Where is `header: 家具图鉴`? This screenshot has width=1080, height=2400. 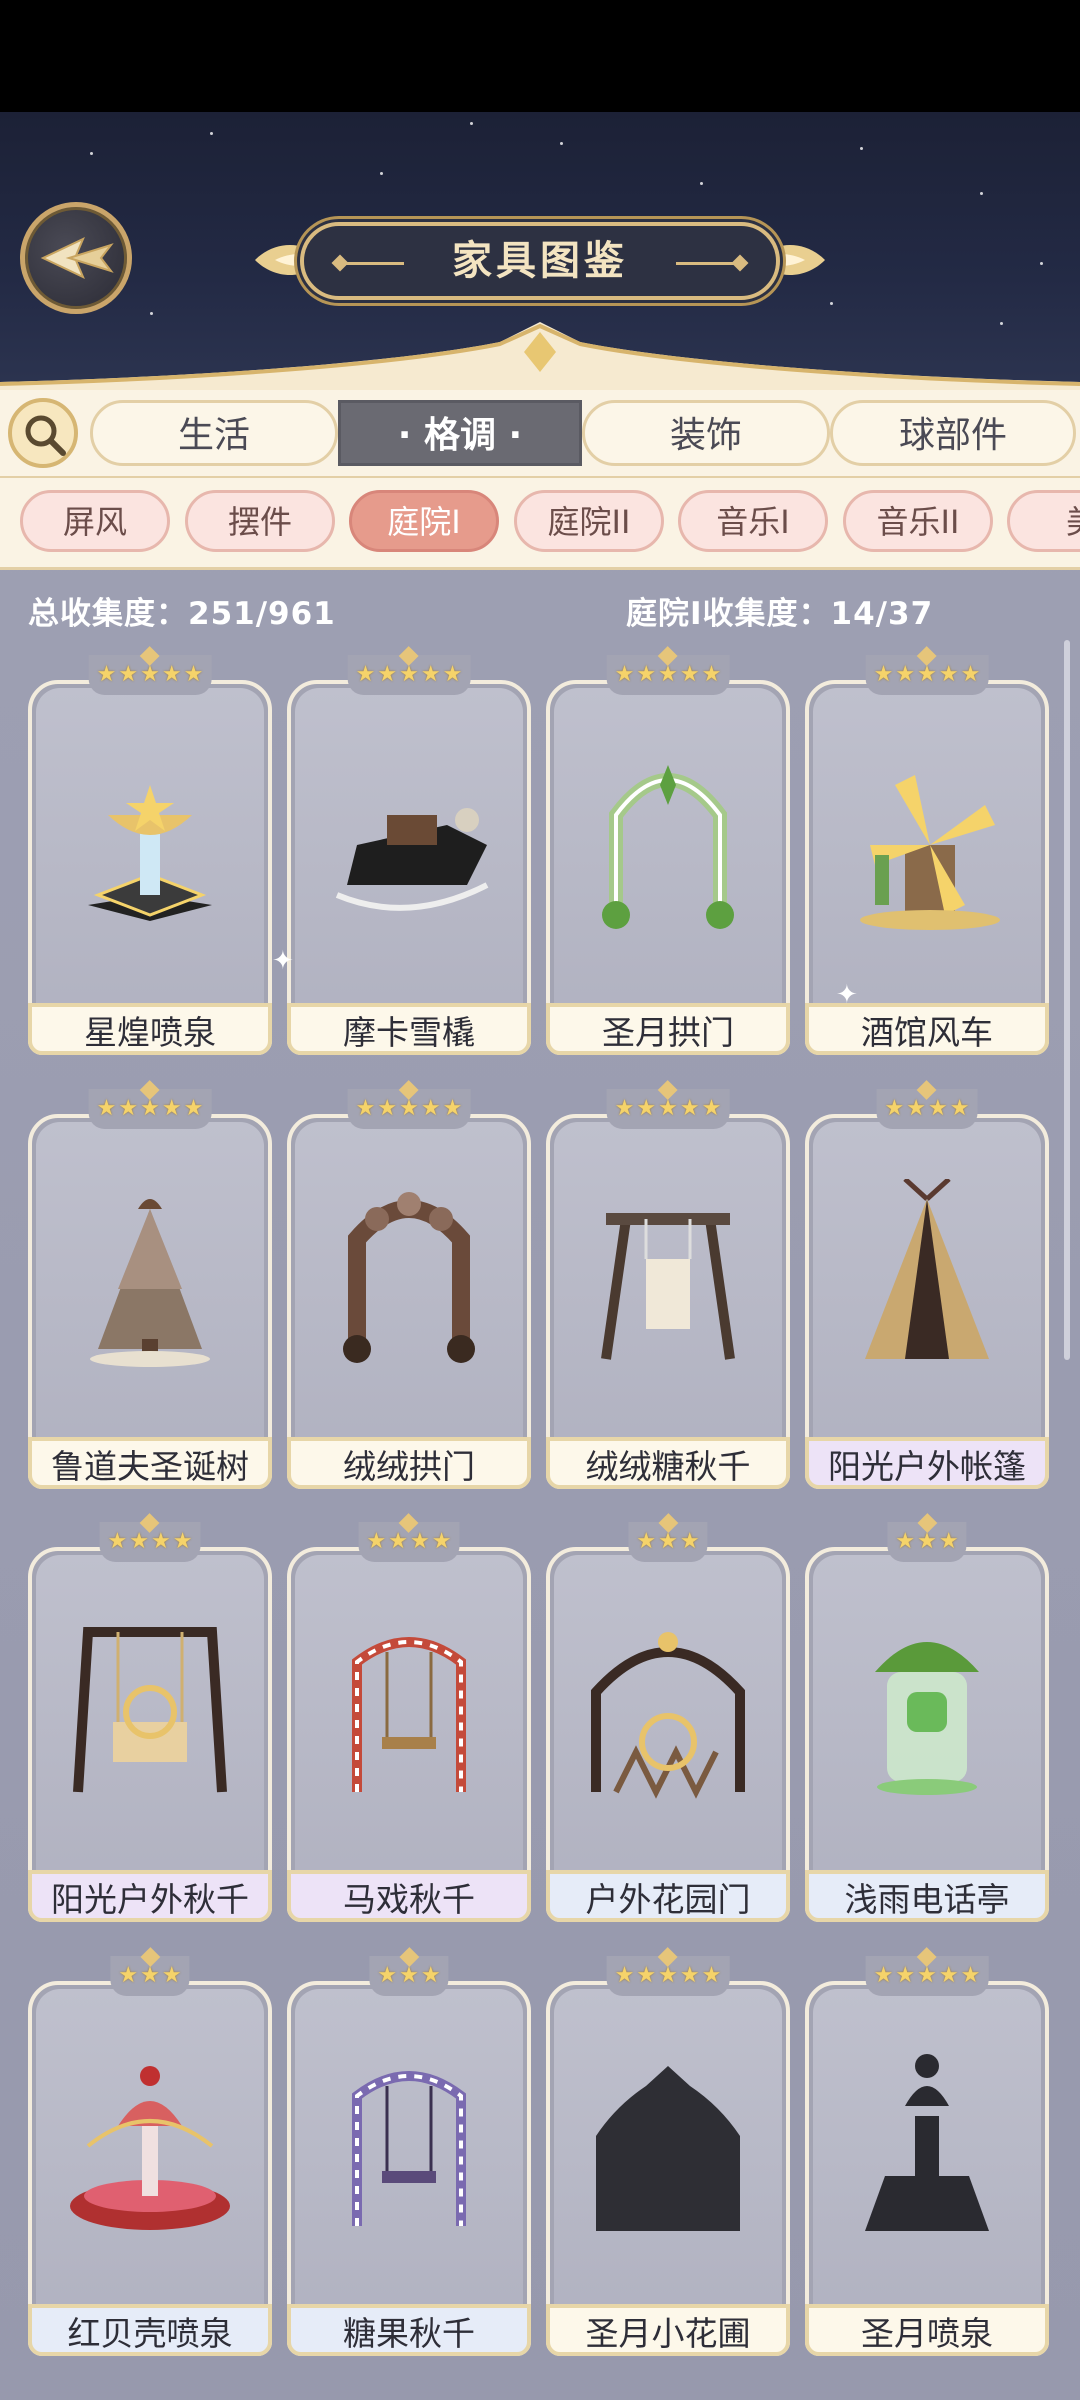
header: 家具图鉴 is located at coordinates (540, 251).